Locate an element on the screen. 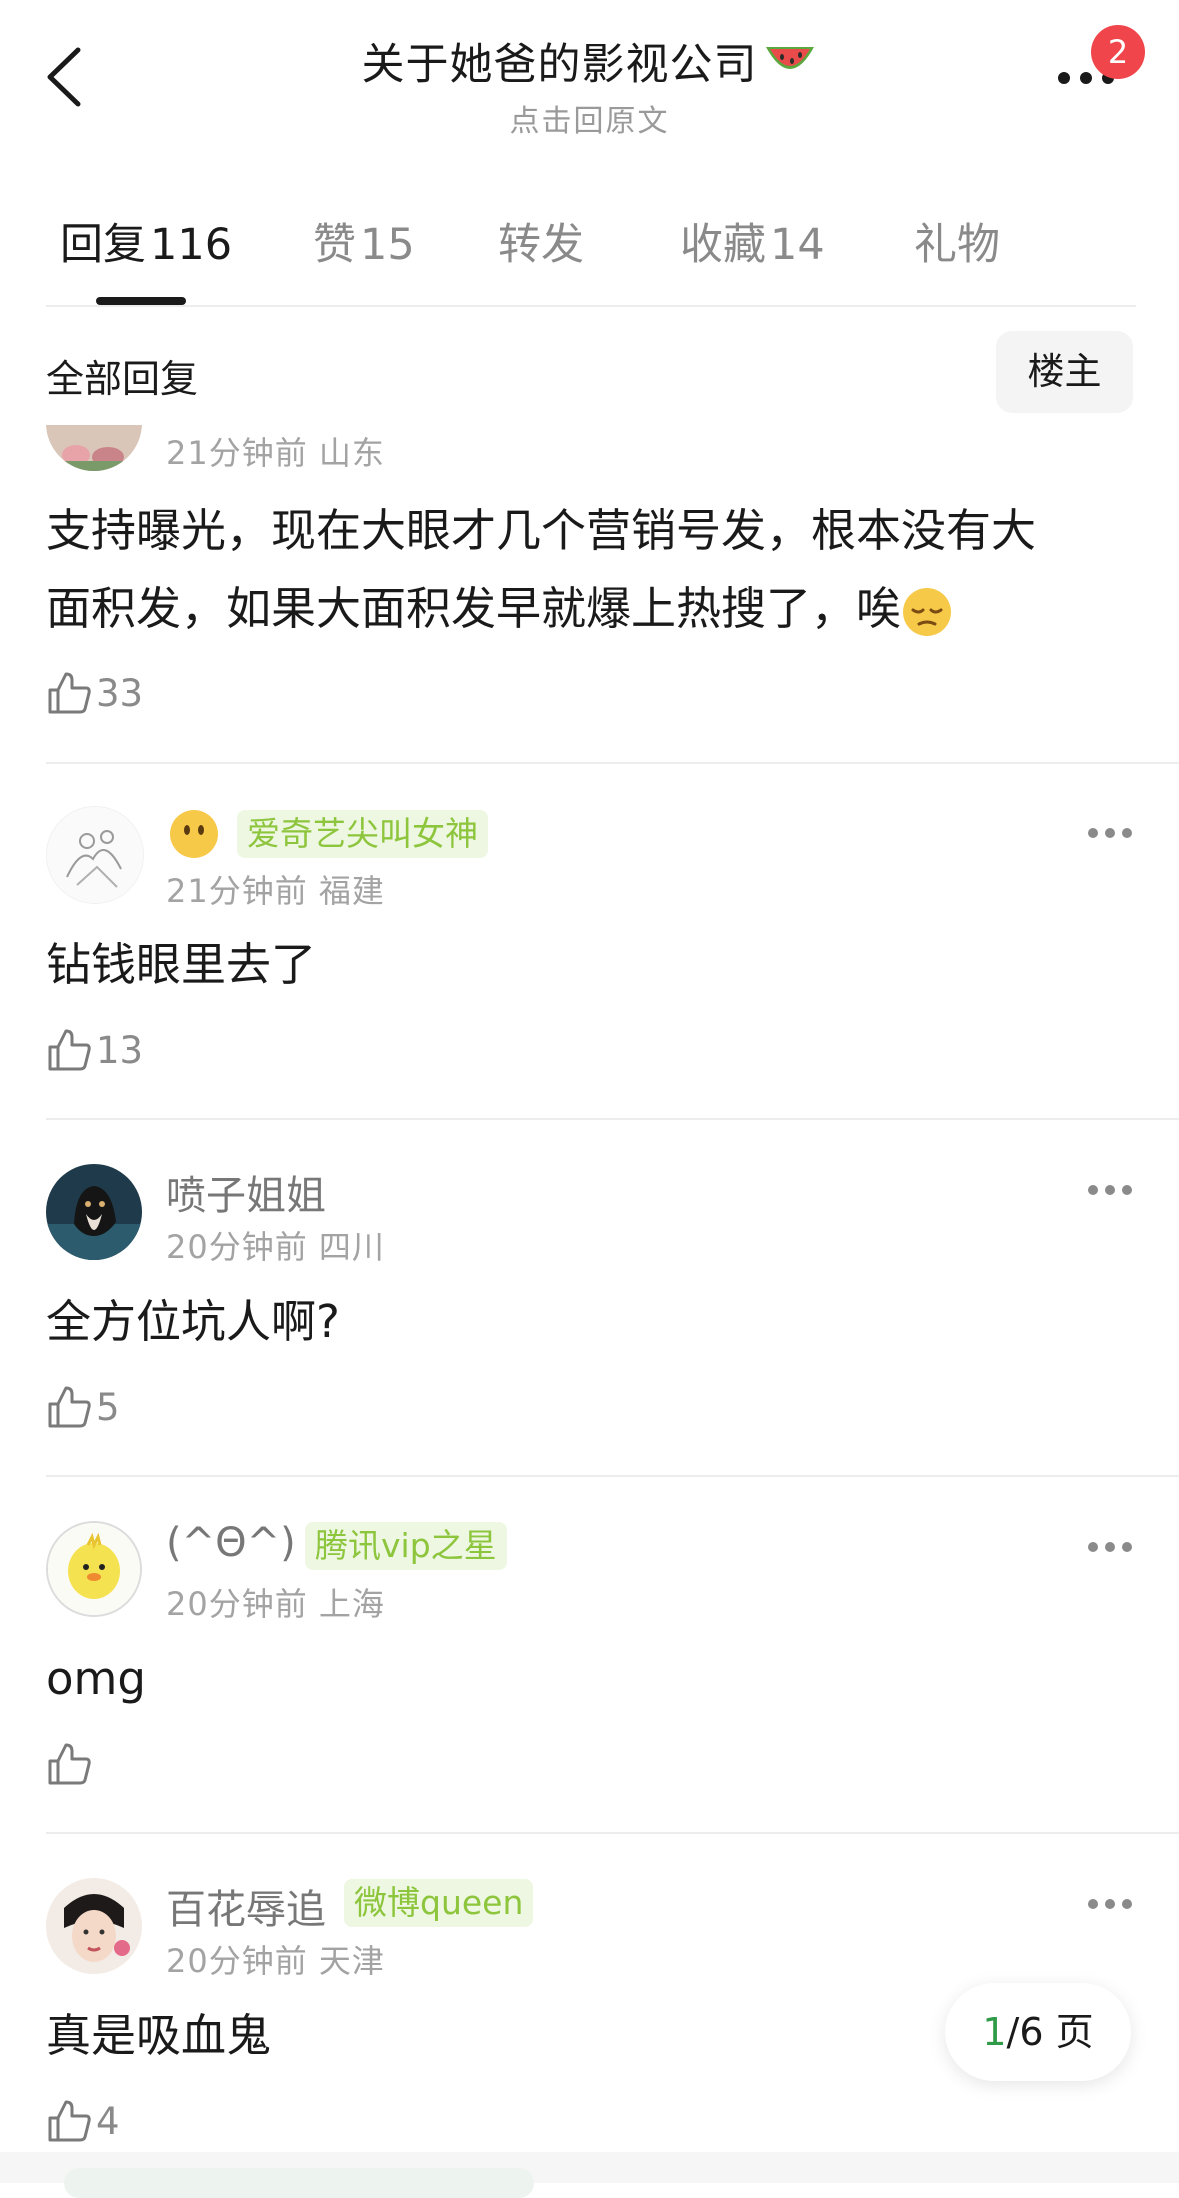 The height and width of the screenshot is (2198, 1179). like-button is located at coordinates (71, 1764).